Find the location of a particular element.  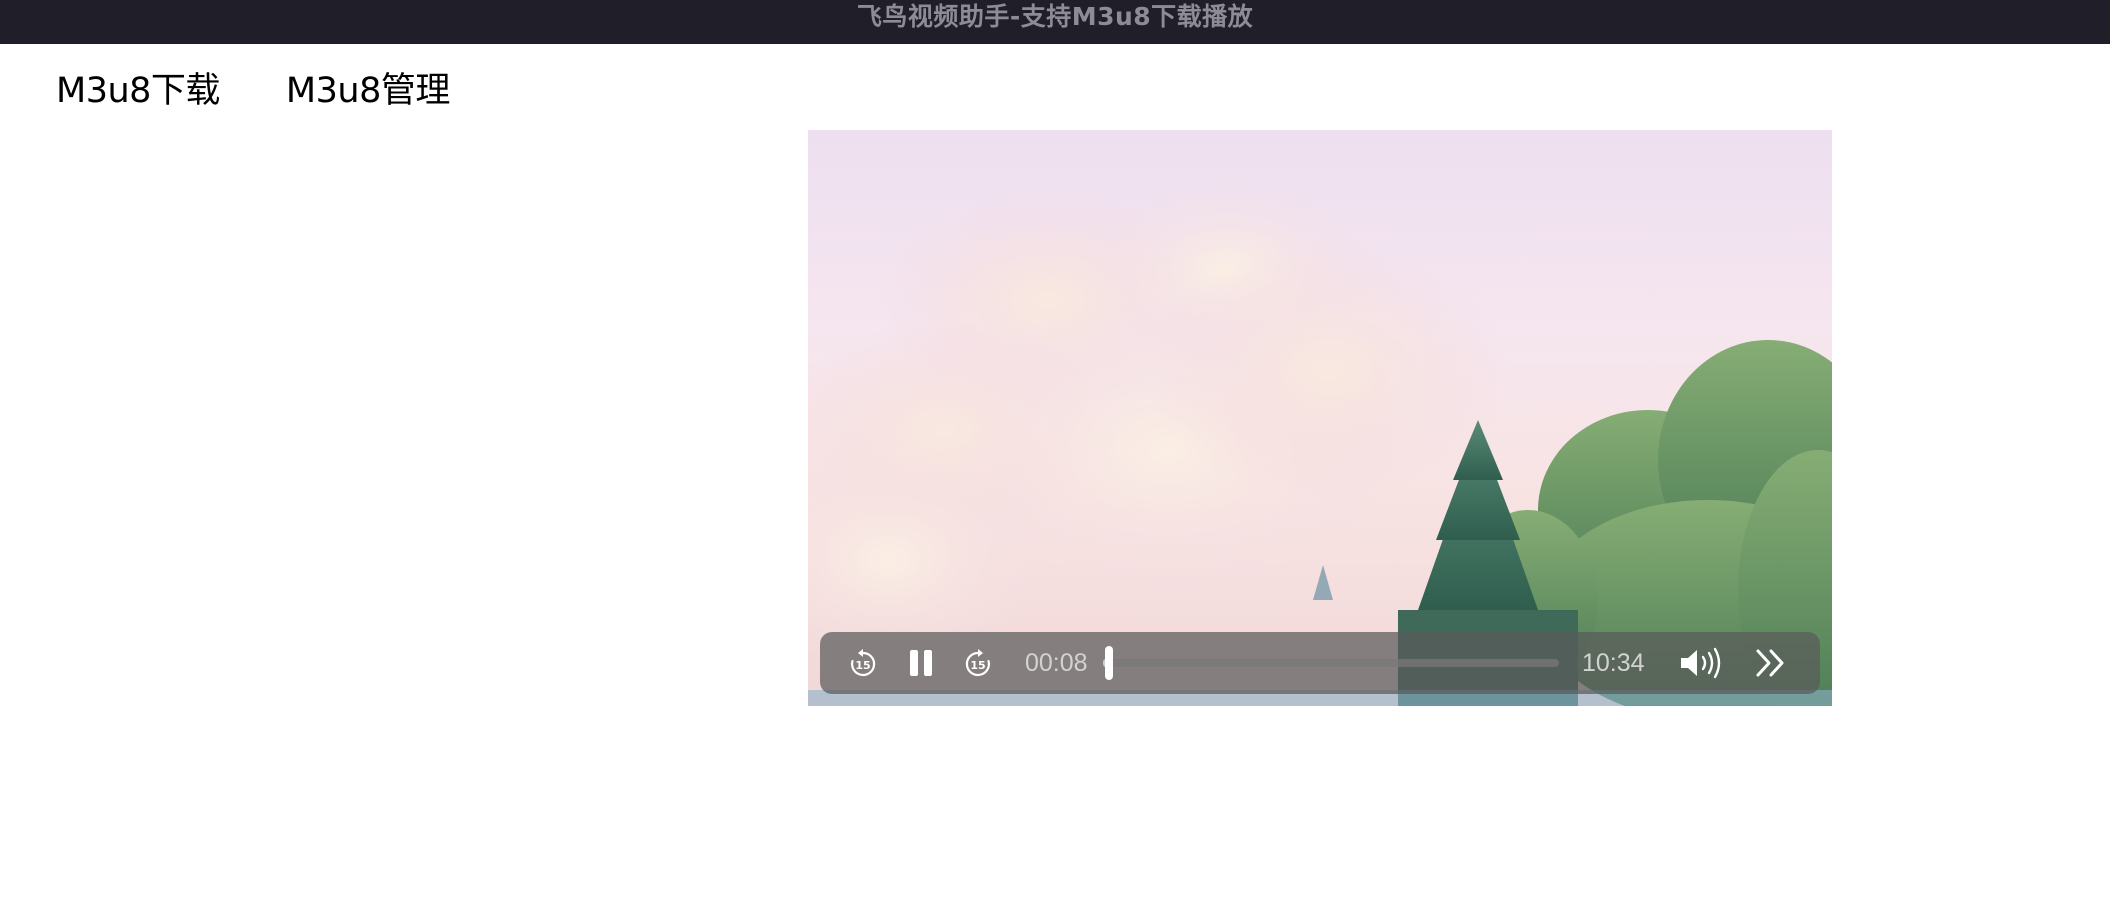

rewind-seconds-label: 15 is located at coordinates (862, 665).